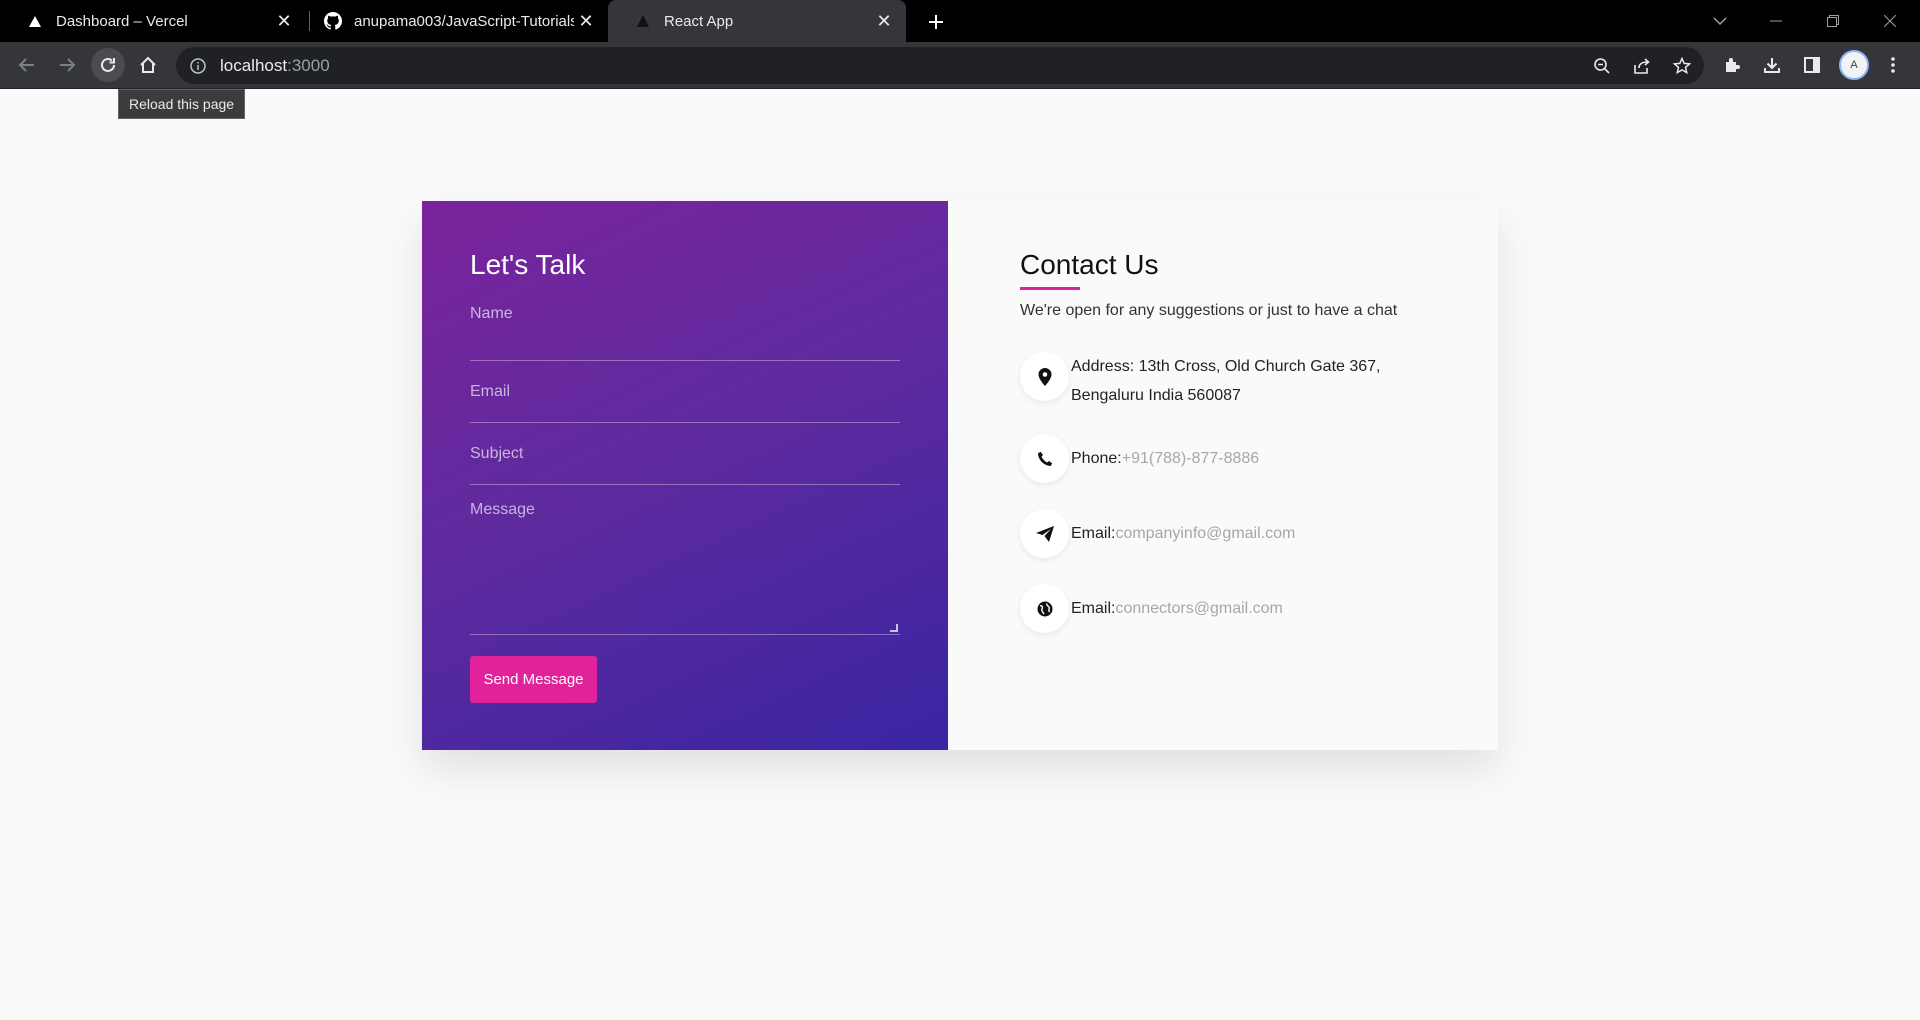  I want to click on email2-text: Email:connectors@gmail.com, so click(1177, 608).